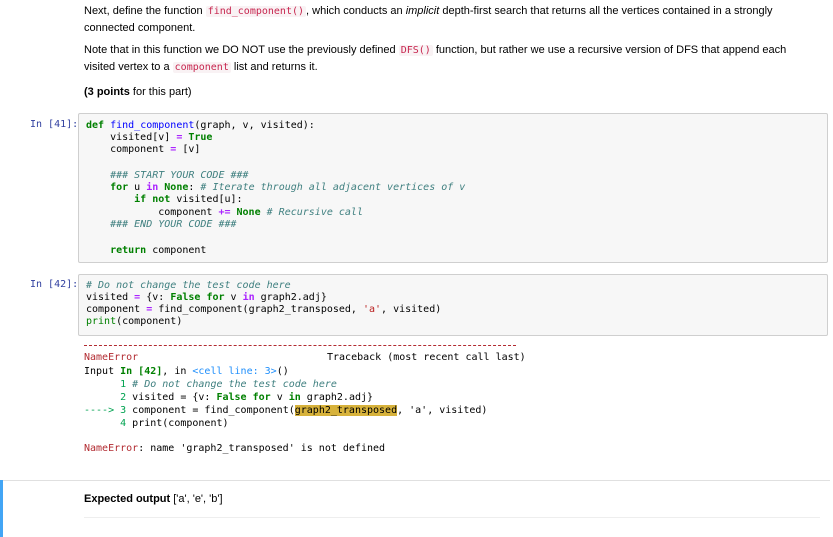  Describe the element at coordinates (145, 11) in the screenshot. I see `md-text: Next, define the function` at that location.